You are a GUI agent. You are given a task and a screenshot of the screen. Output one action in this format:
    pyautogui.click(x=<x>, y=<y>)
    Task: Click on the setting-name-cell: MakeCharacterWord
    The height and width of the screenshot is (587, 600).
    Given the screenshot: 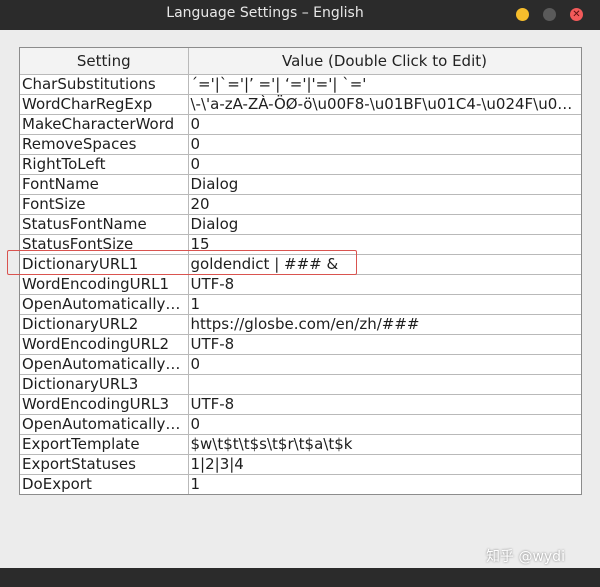 What is the action you would take?
    pyautogui.click(x=104, y=124)
    